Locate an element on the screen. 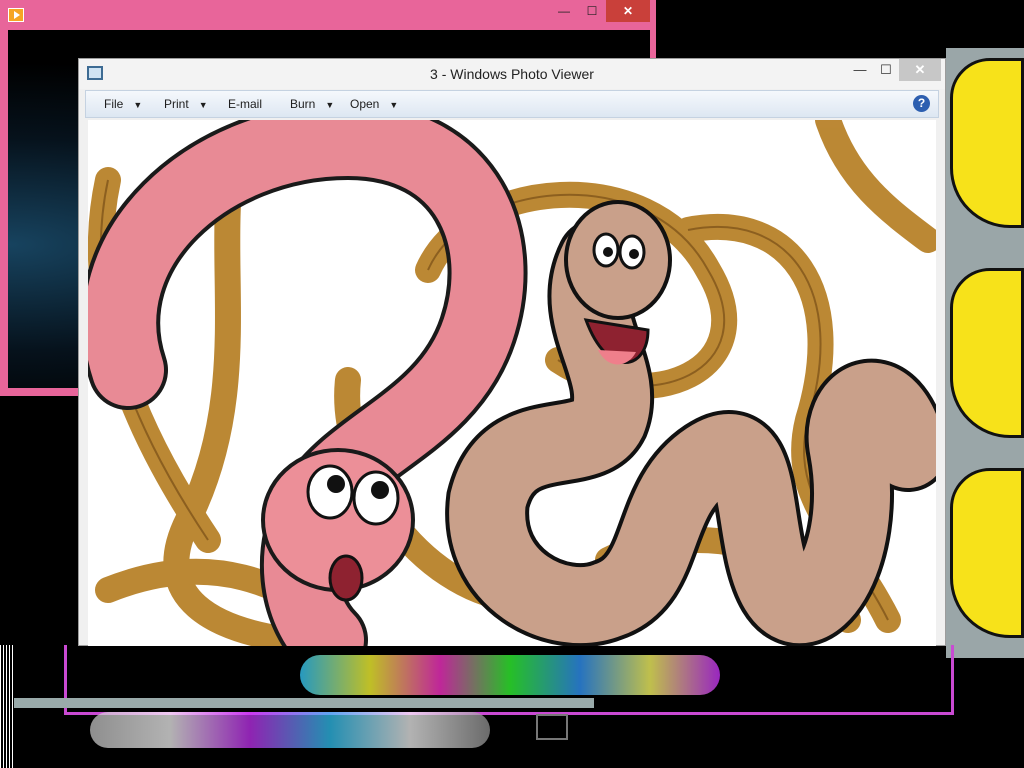  glitch-bar is located at coordinates (304, 703).